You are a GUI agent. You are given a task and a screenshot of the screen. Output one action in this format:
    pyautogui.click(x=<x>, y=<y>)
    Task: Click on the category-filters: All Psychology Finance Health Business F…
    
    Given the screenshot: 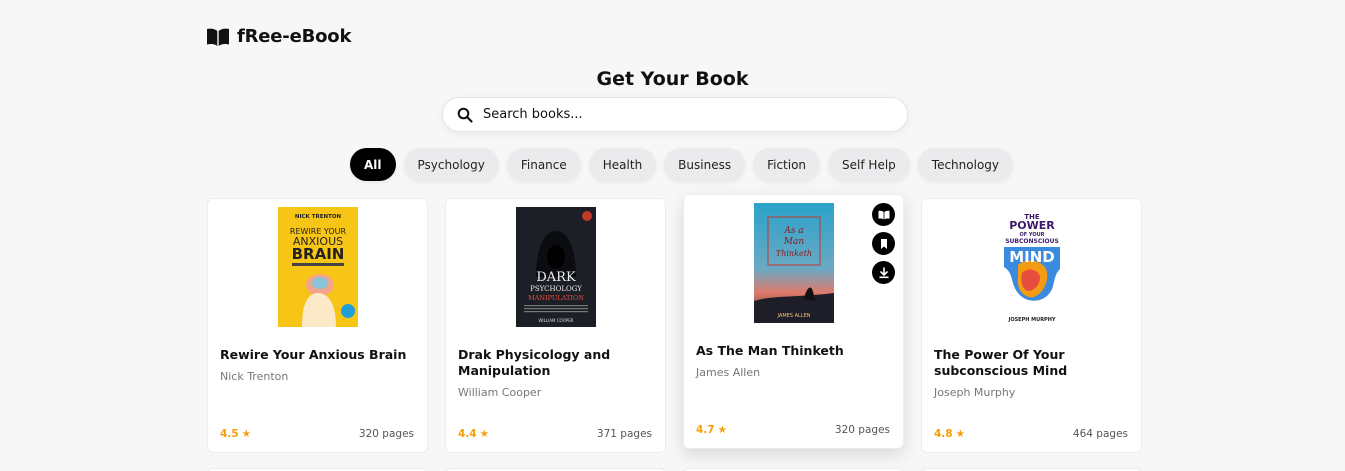 What is the action you would take?
    pyautogui.click(x=681, y=164)
    